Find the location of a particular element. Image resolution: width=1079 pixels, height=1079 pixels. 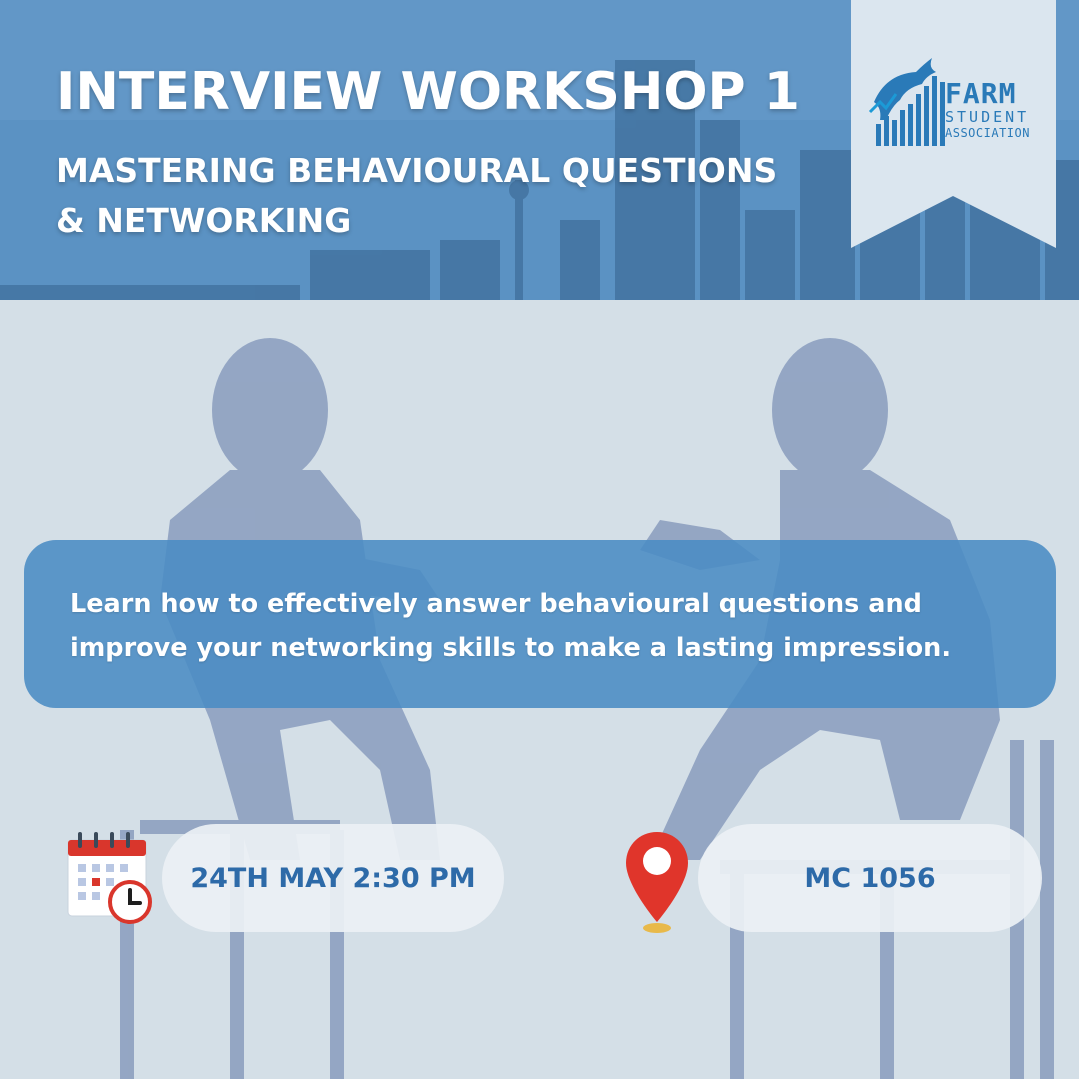

event-location-text: MC 1056 is located at coordinates (870, 878).